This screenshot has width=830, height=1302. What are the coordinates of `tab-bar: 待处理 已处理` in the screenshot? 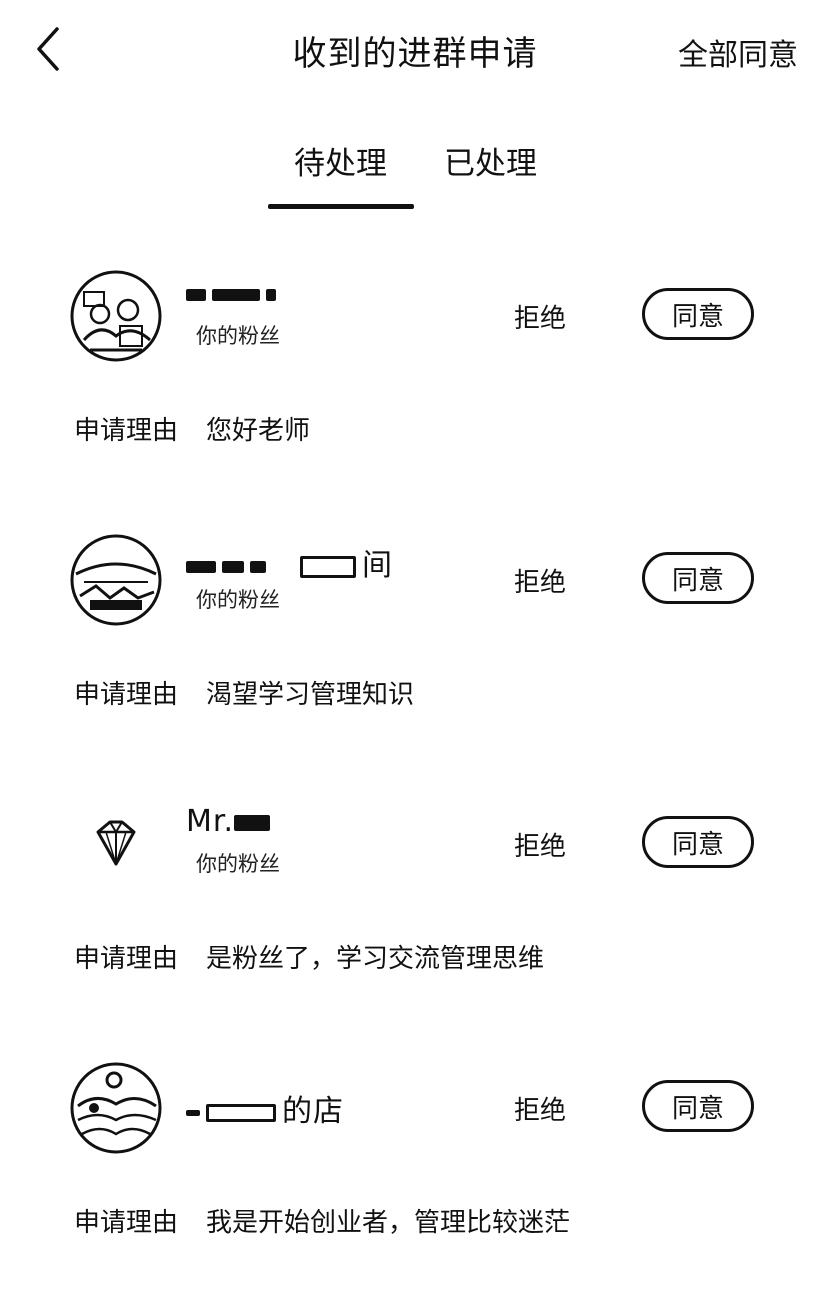 It's located at (415, 170).